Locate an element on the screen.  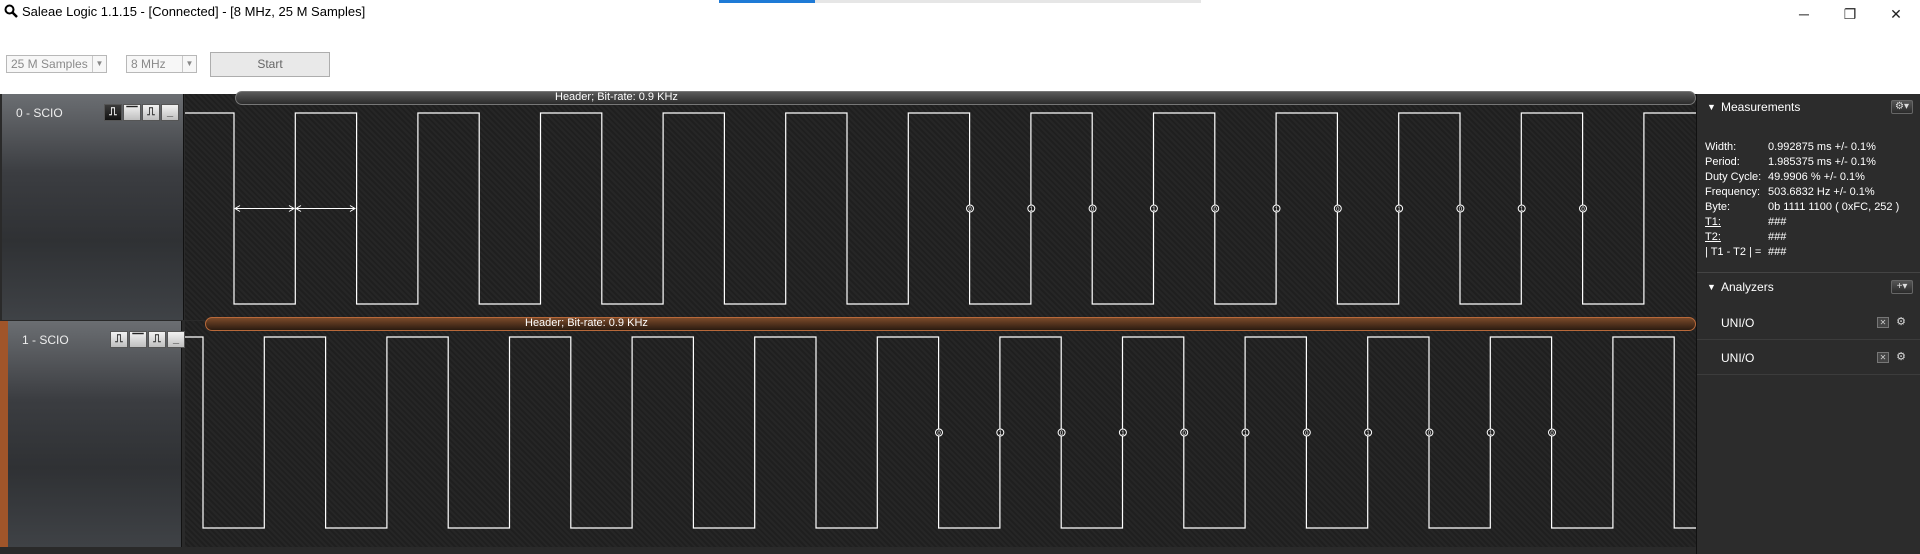
measurement-key: Period: is located at coordinates (1722, 162).